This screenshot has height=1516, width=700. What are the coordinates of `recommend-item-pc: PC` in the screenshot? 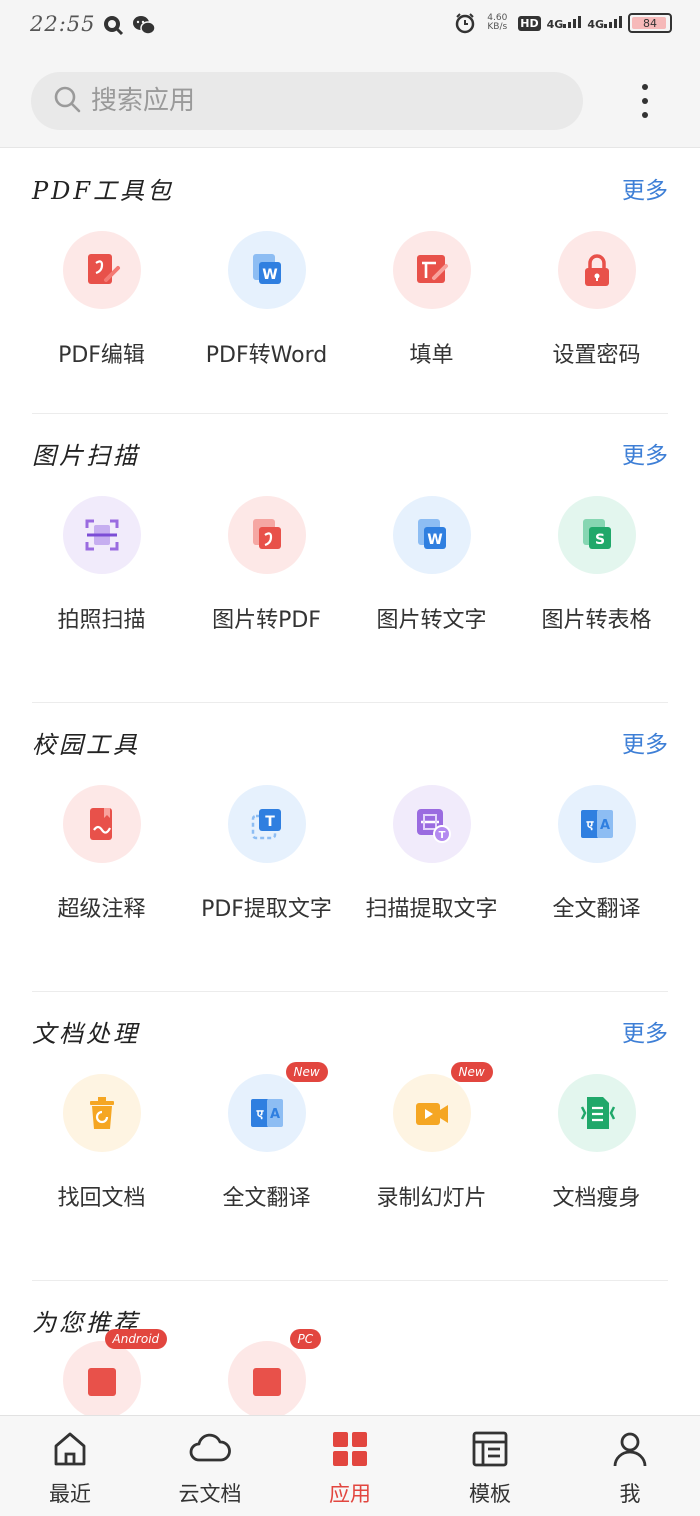 It's located at (266, 1372).